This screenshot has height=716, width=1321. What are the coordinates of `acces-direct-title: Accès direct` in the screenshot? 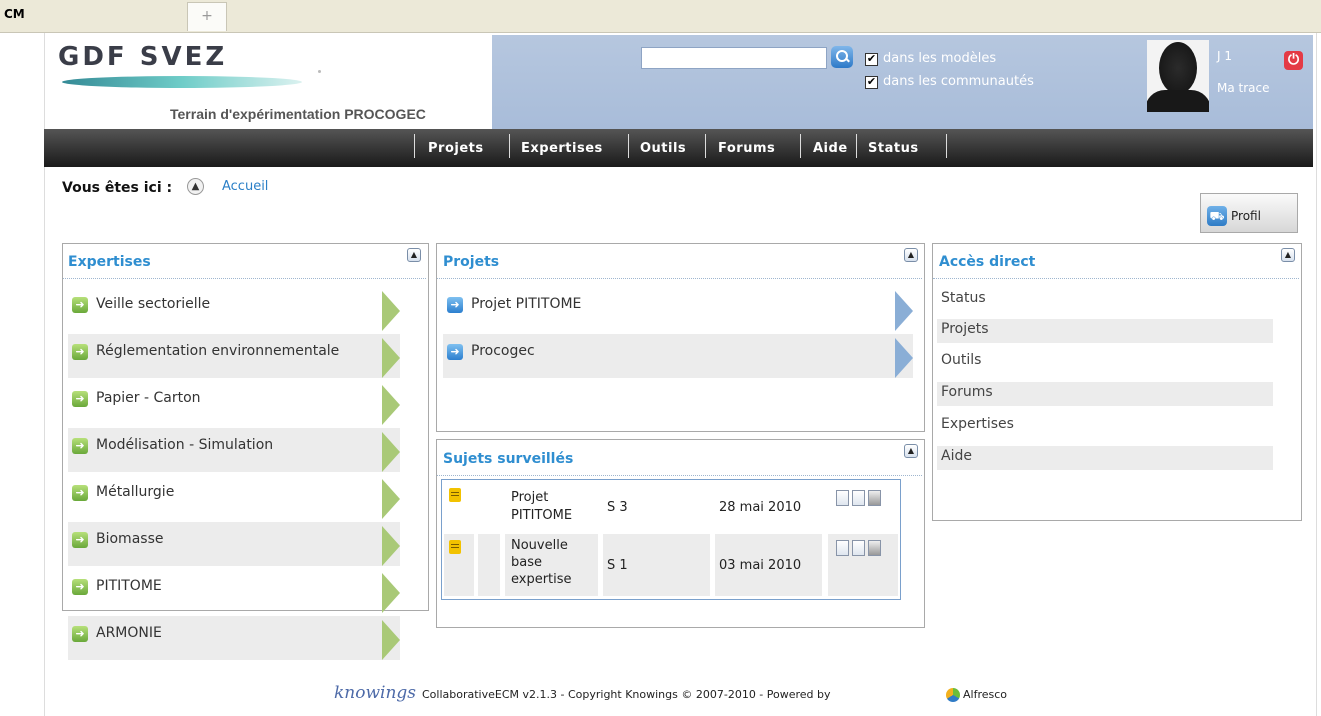 It's located at (987, 262).